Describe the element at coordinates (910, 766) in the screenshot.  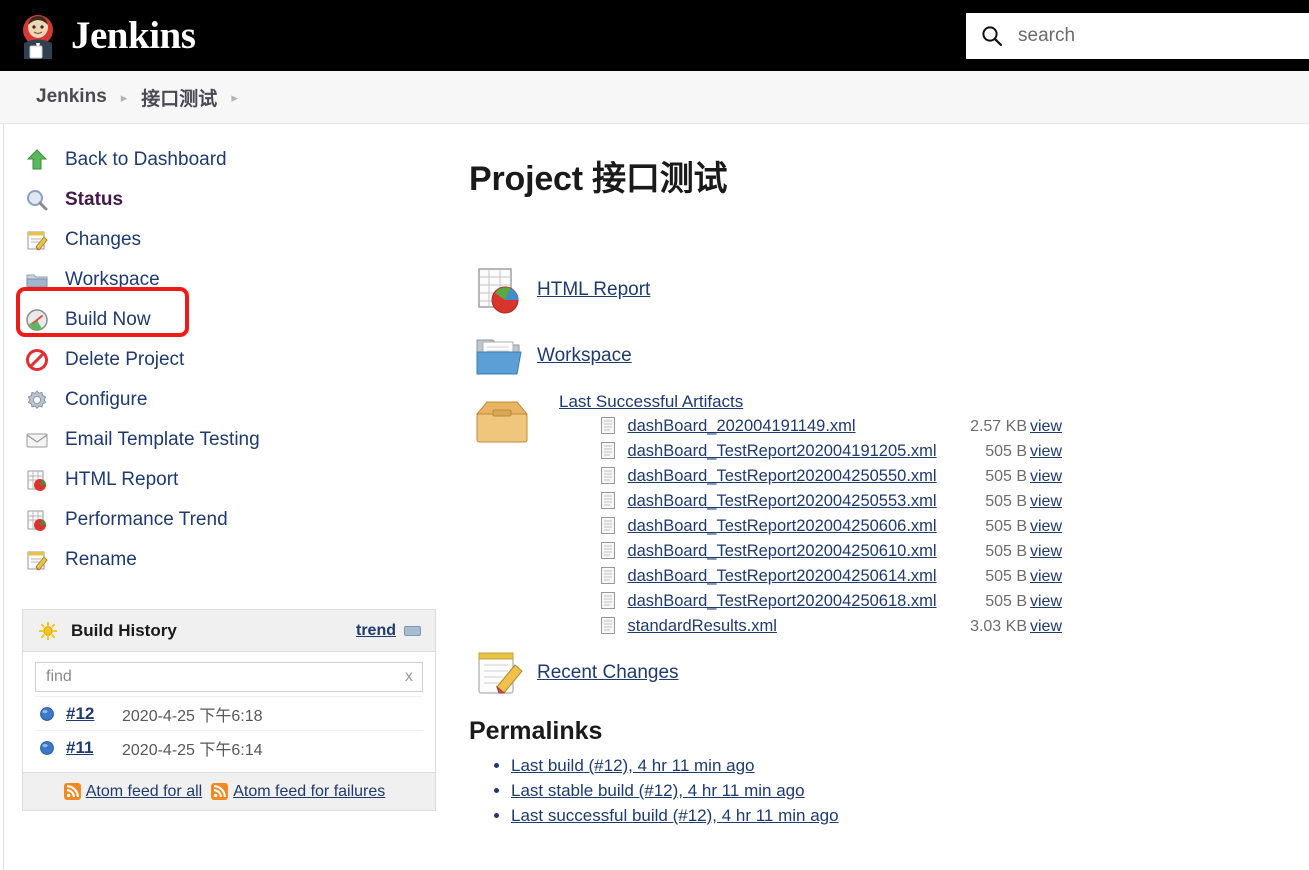
I see `list-item: Last build (#12), 4 hr 11 min ago` at that location.